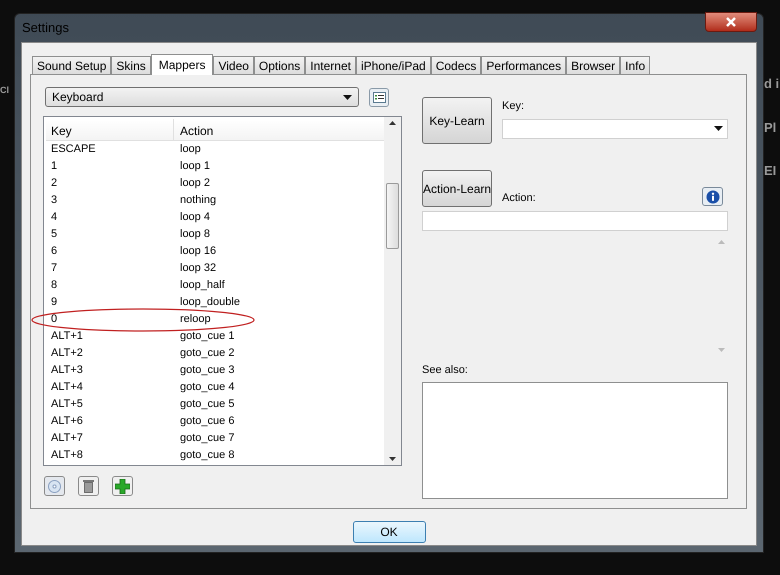 Image resolution: width=780 pixels, height=575 pixels. I want to click on column-header: Action, so click(279, 129).